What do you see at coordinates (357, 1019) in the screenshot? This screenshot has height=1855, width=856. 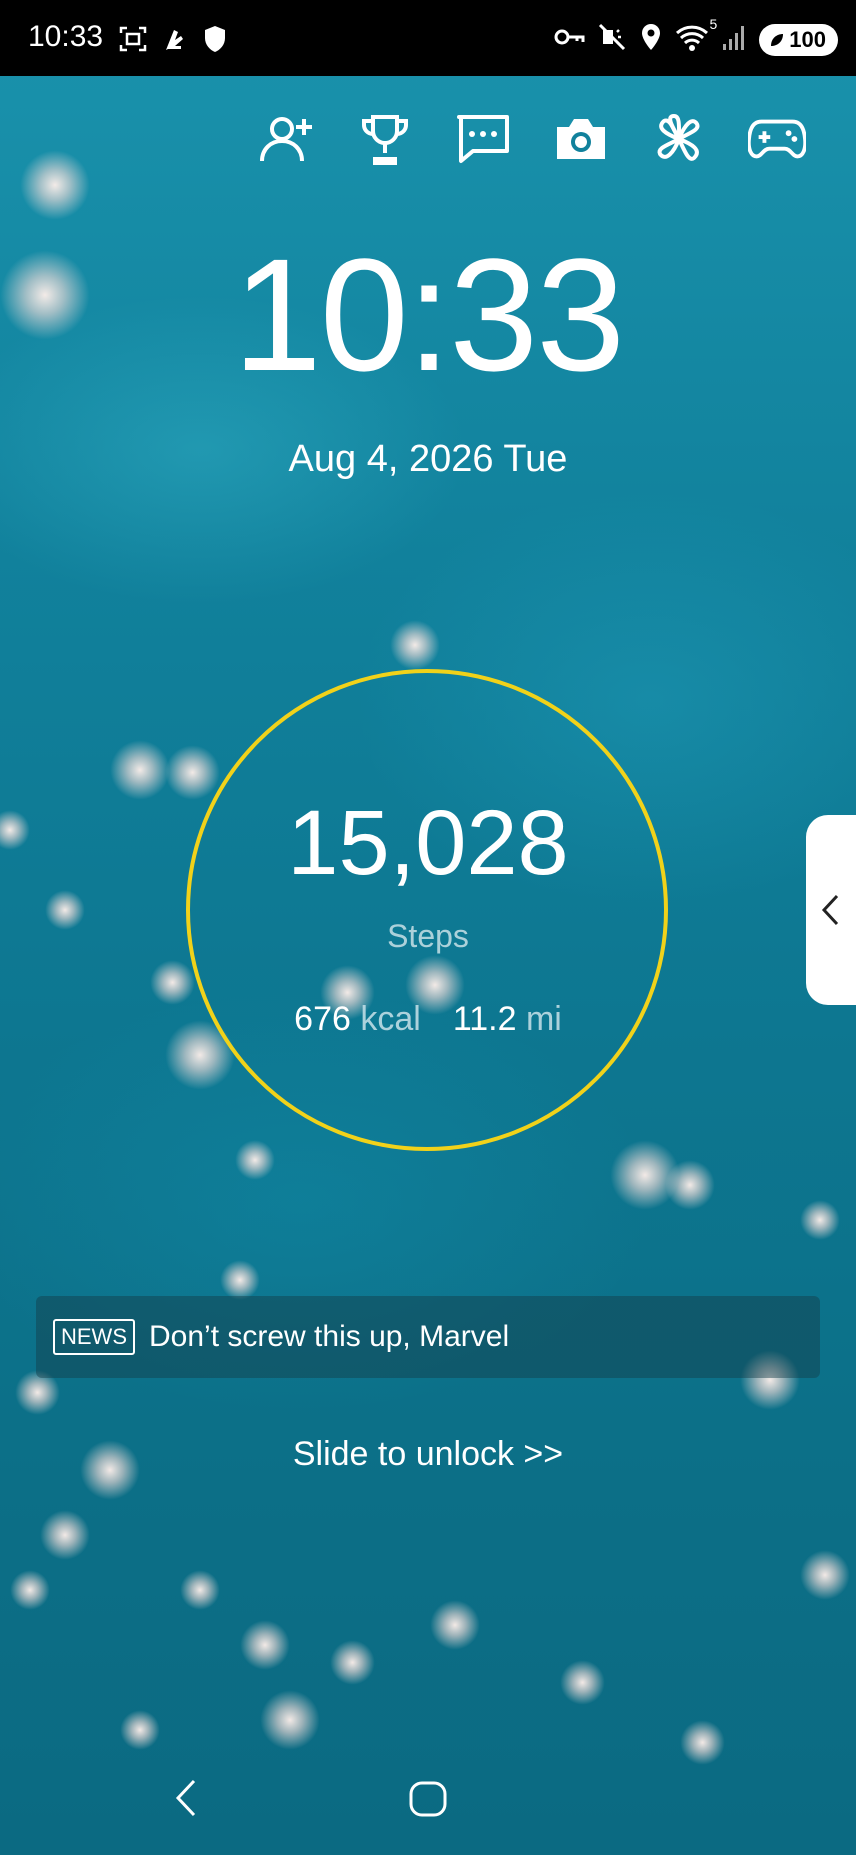 I see `calories-stat: 676 kcal` at bounding box center [357, 1019].